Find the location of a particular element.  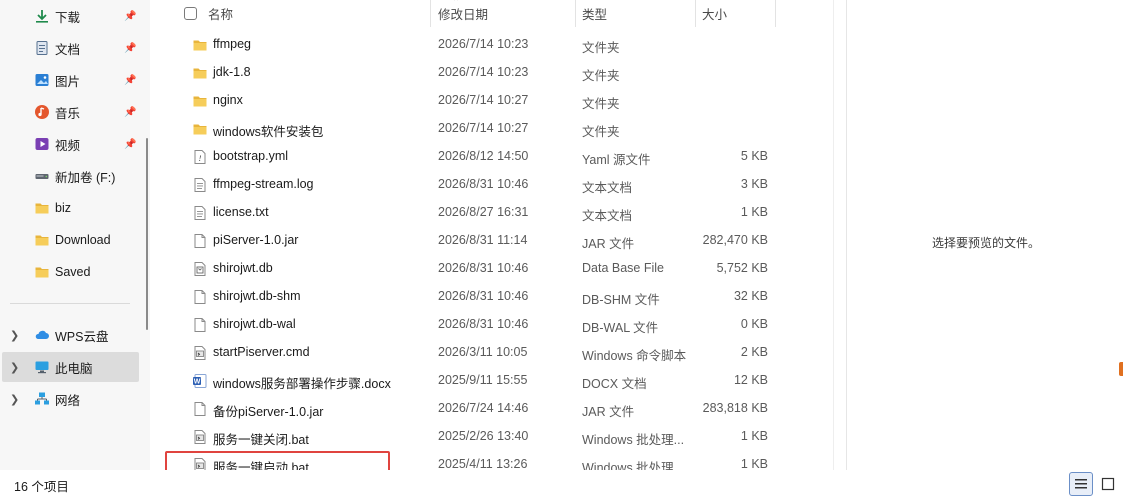

nav-tree-network: ❯ 网络 is located at coordinates (74, 399).